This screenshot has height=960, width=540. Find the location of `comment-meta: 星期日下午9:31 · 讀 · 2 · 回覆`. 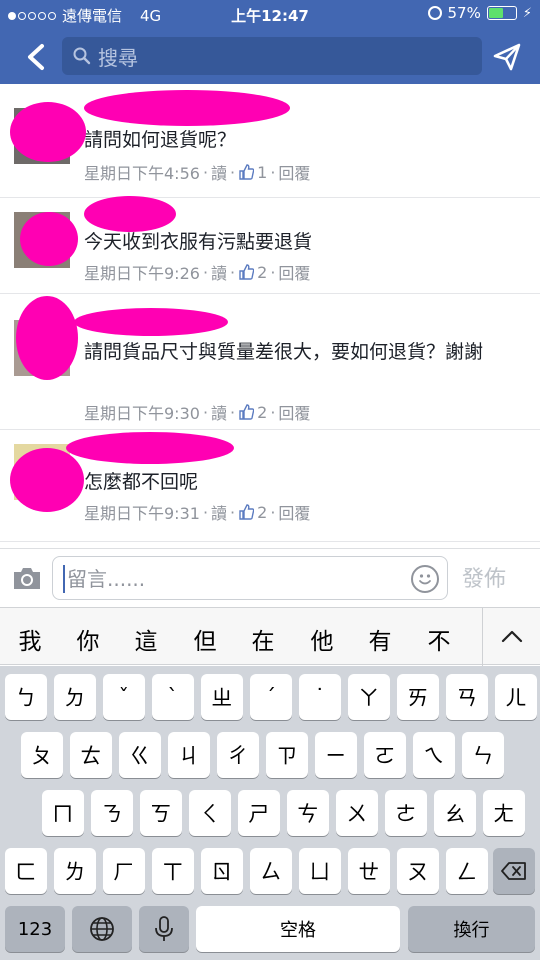

comment-meta: 星期日下午9:31 · 讀 · 2 · 回覆 is located at coordinates (197, 512).